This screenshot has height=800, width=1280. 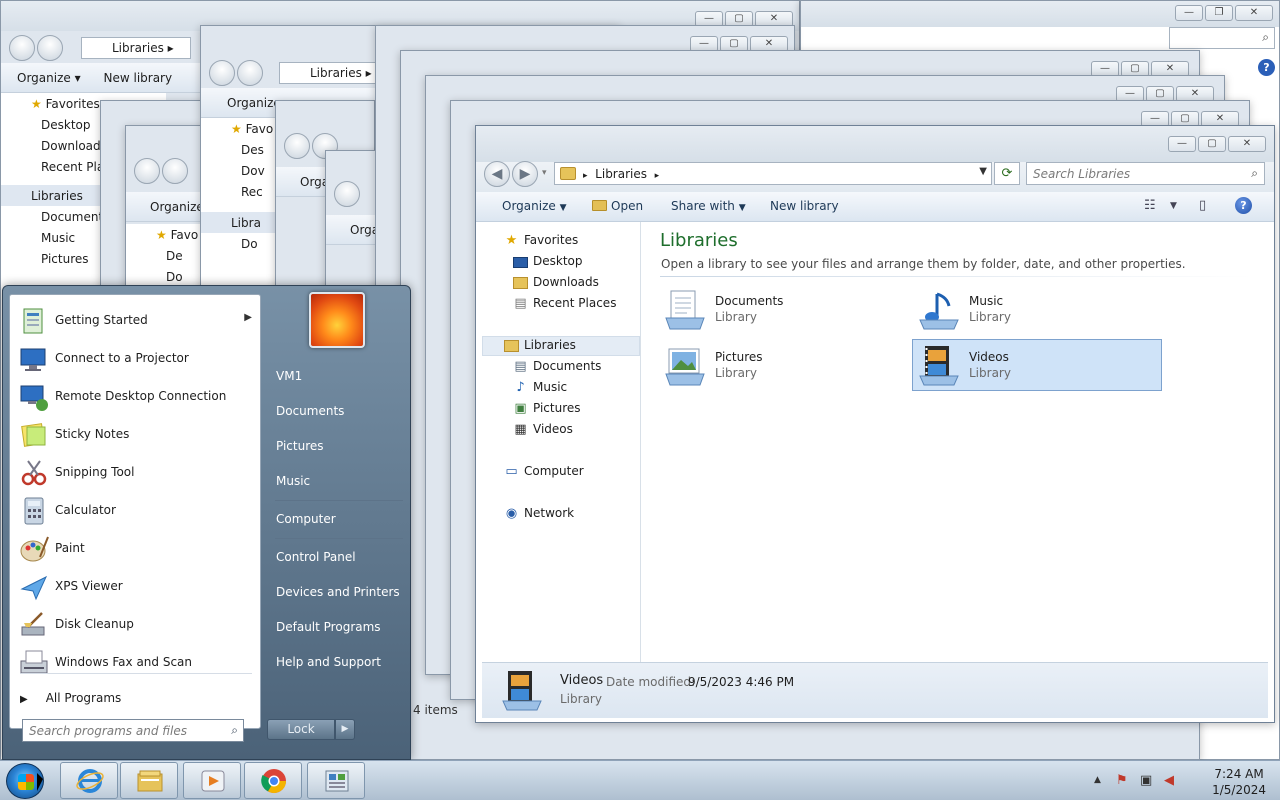 What do you see at coordinates (534, 206) in the screenshot?
I see `organize-button: Organize ▼` at bounding box center [534, 206].